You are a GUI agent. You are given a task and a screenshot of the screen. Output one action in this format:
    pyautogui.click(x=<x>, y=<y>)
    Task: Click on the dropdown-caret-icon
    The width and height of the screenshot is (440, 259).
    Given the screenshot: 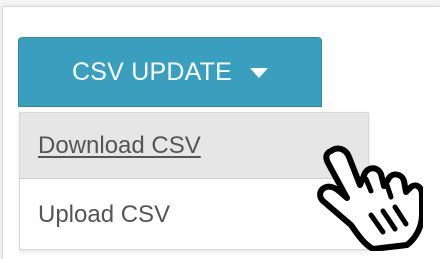 What is the action you would take?
    pyautogui.click(x=258, y=73)
    